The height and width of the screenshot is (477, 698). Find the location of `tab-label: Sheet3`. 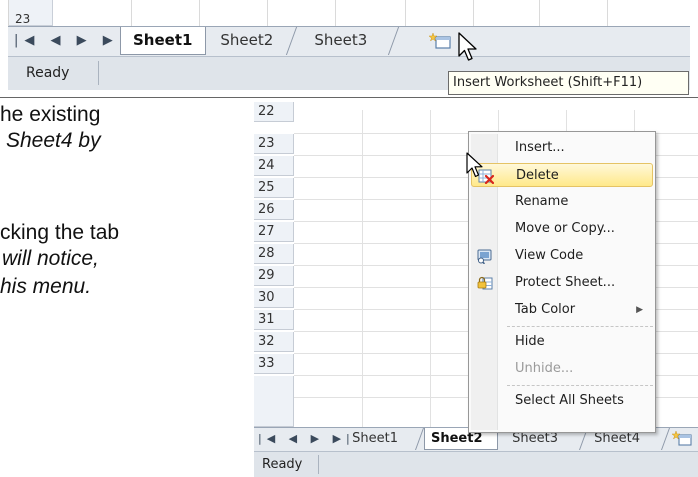

tab-label: Sheet3 is located at coordinates (341, 40).